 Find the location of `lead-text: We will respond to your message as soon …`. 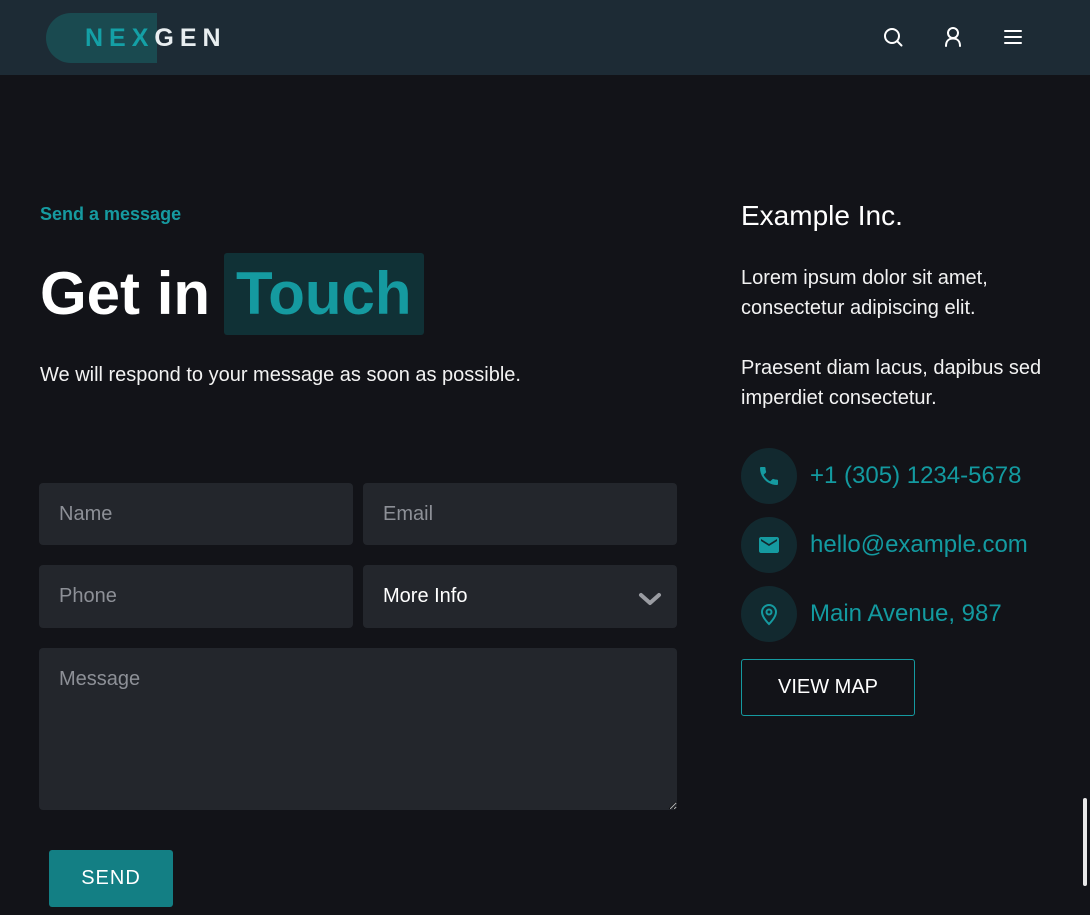

lead-text: We will respond to your message as soon … is located at coordinates (280, 375).